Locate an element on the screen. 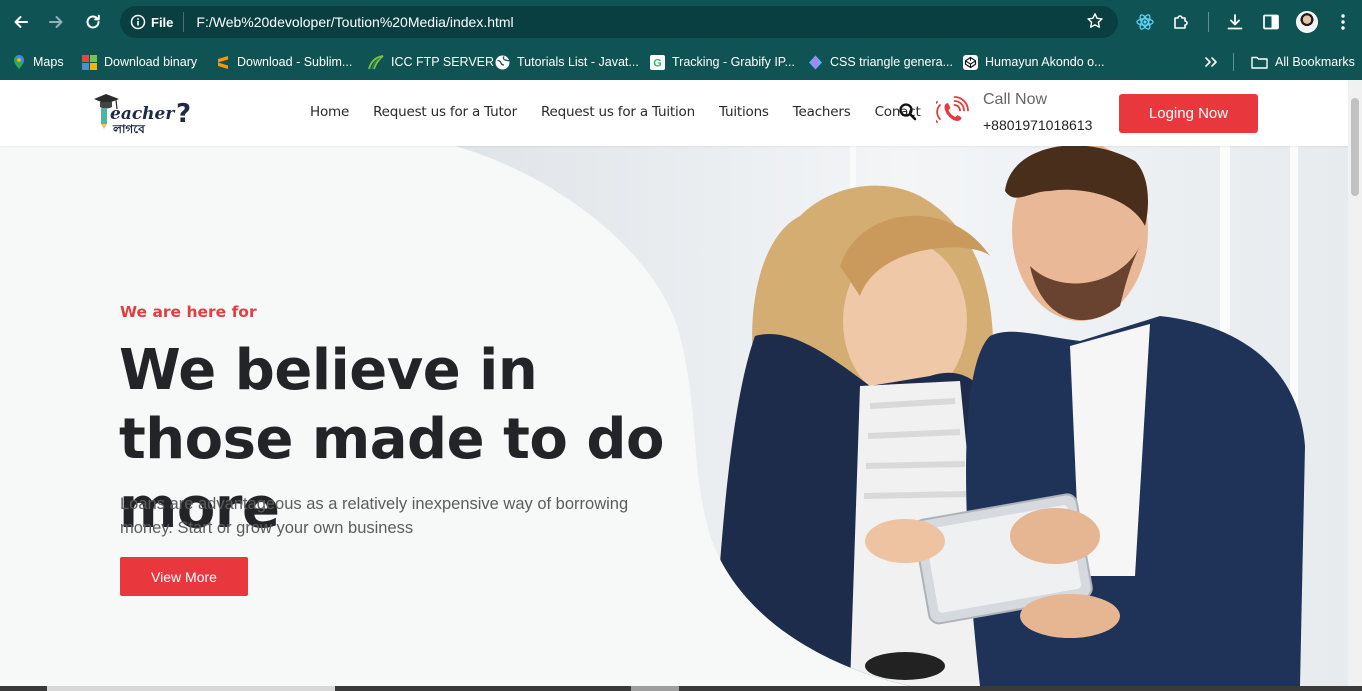  leaf-icon is located at coordinates (376, 61).